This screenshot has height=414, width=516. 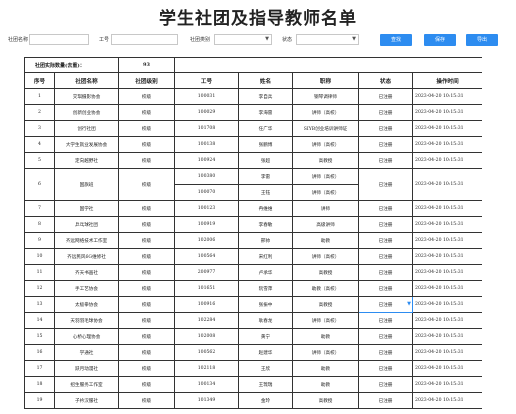 I want to click on header-time: 操作时间, so click(x=447, y=80).